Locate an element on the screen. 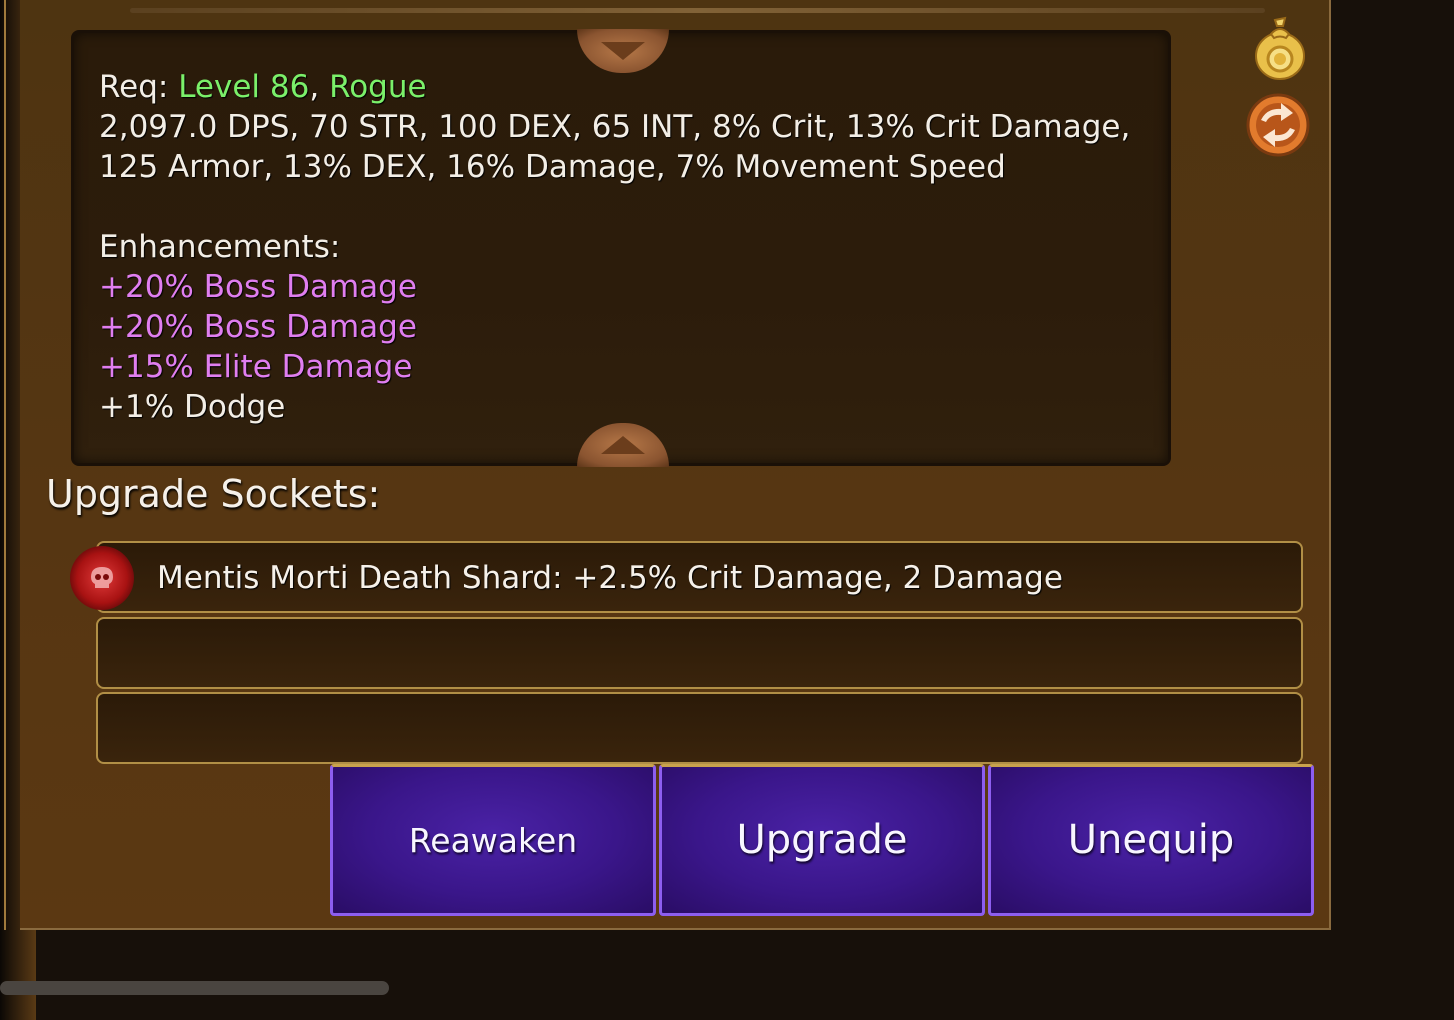 This screenshot has height=1020, width=1454. upgrade-button: Upgrade is located at coordinates (822, 840).